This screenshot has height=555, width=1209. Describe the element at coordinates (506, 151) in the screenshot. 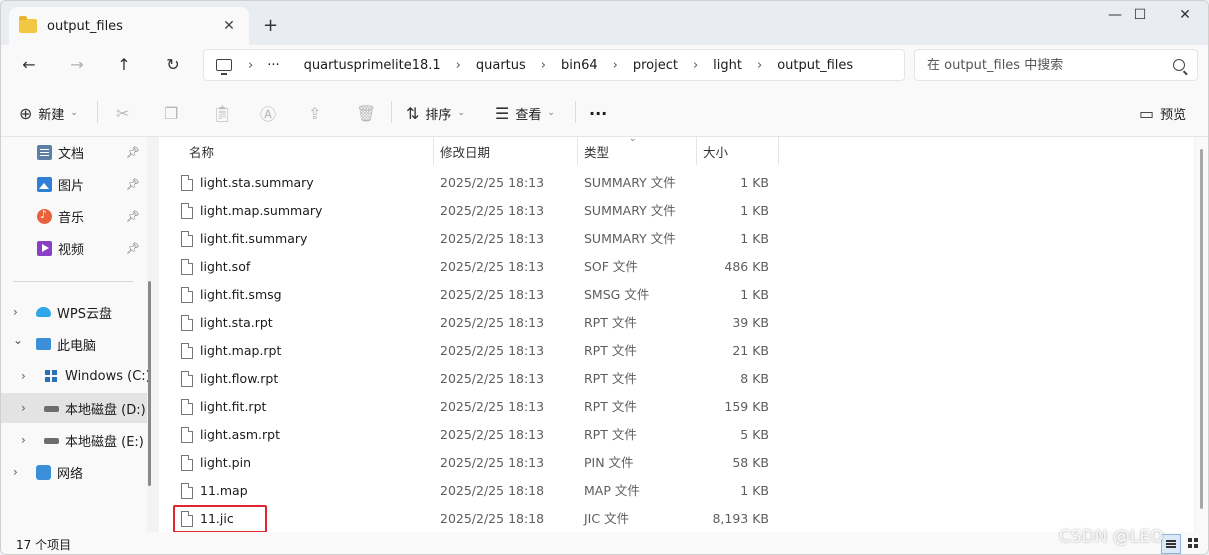

I see `column-header-date: 修改日期` at that location.